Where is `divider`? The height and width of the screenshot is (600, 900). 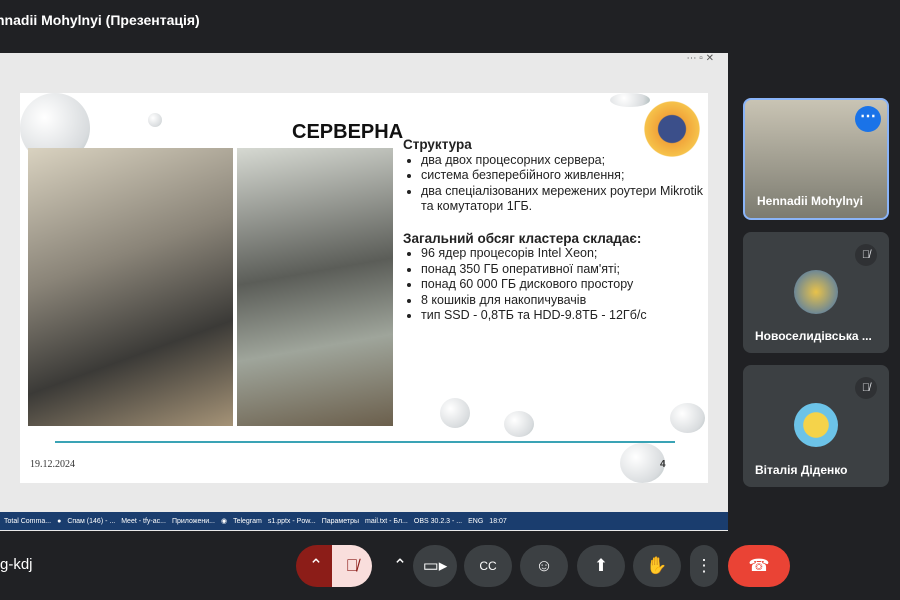 divider is located at coordinates (365, 442).